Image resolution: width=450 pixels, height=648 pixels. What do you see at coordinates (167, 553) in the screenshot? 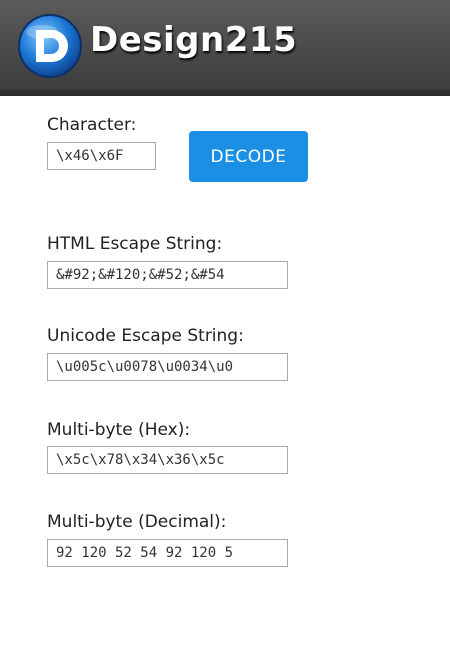
I see `multibyte-decimal-output: 92 120 52 54 92 120 5` at bounding box center [167, 553].